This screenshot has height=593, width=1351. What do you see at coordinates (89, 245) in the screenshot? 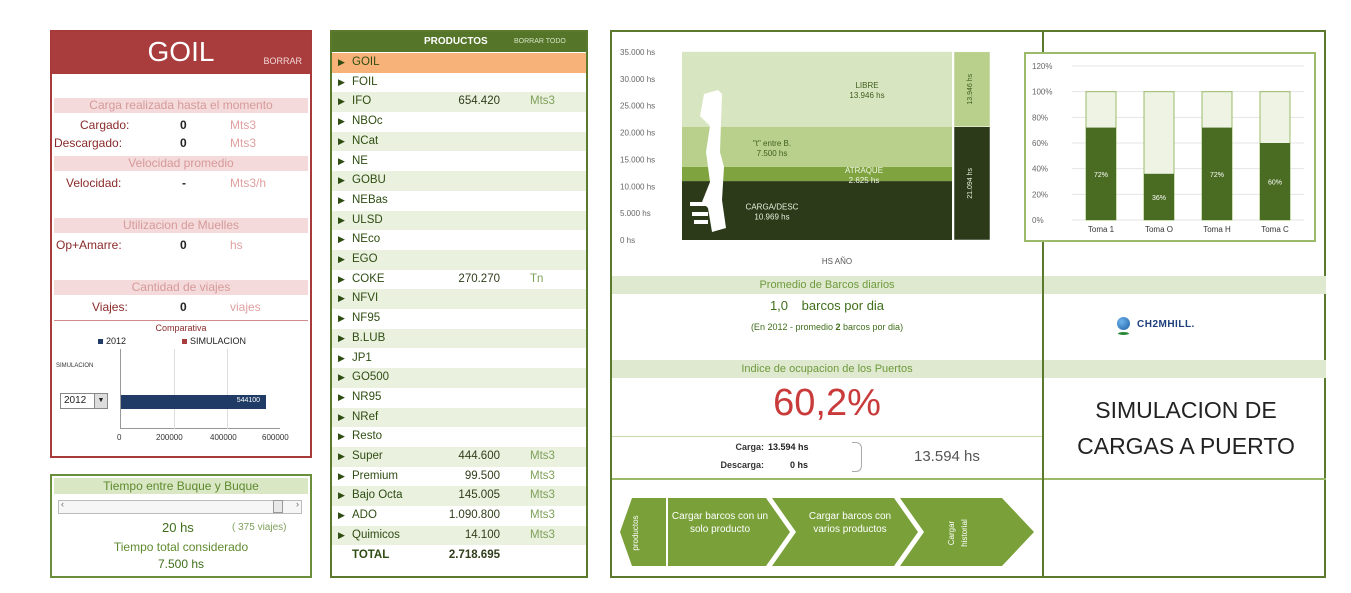
I see `op-amarre-label: Op+Amarre:` at bounding box center [89, 245].